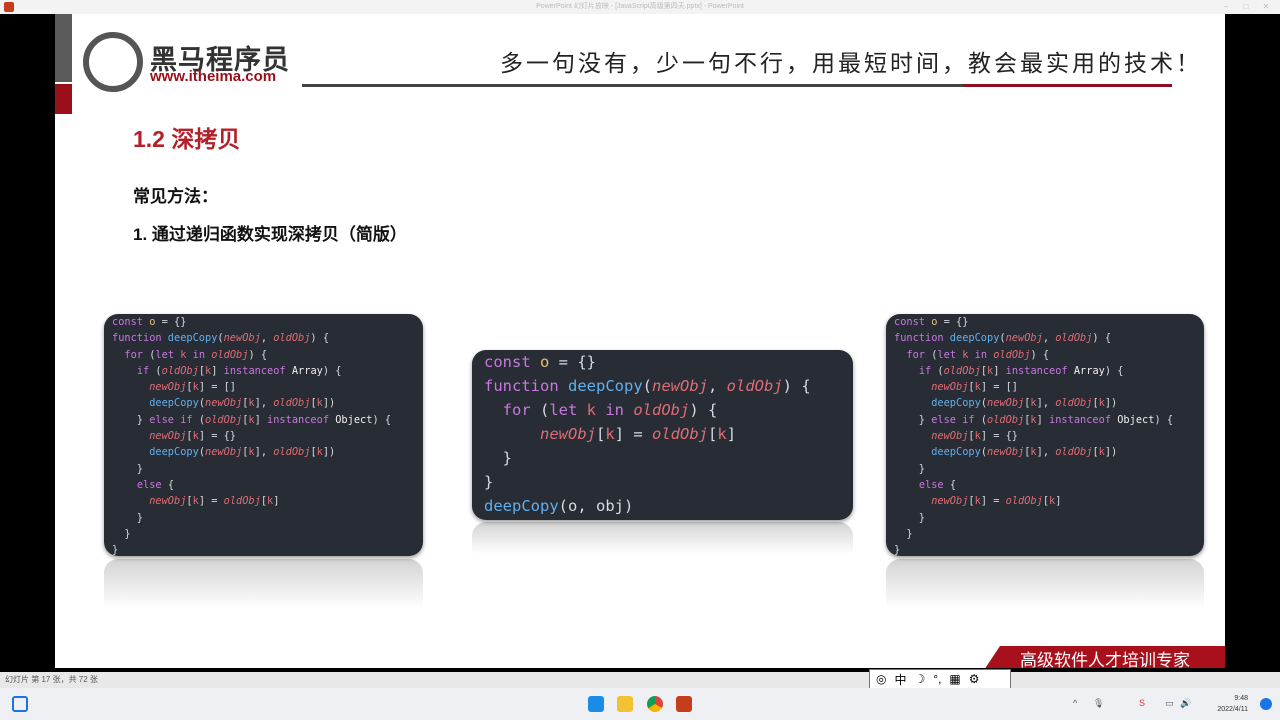  Describe the element at coordinates (881, 679) in the screenshot. I see `ime-logo-icon: ◎` at that location.